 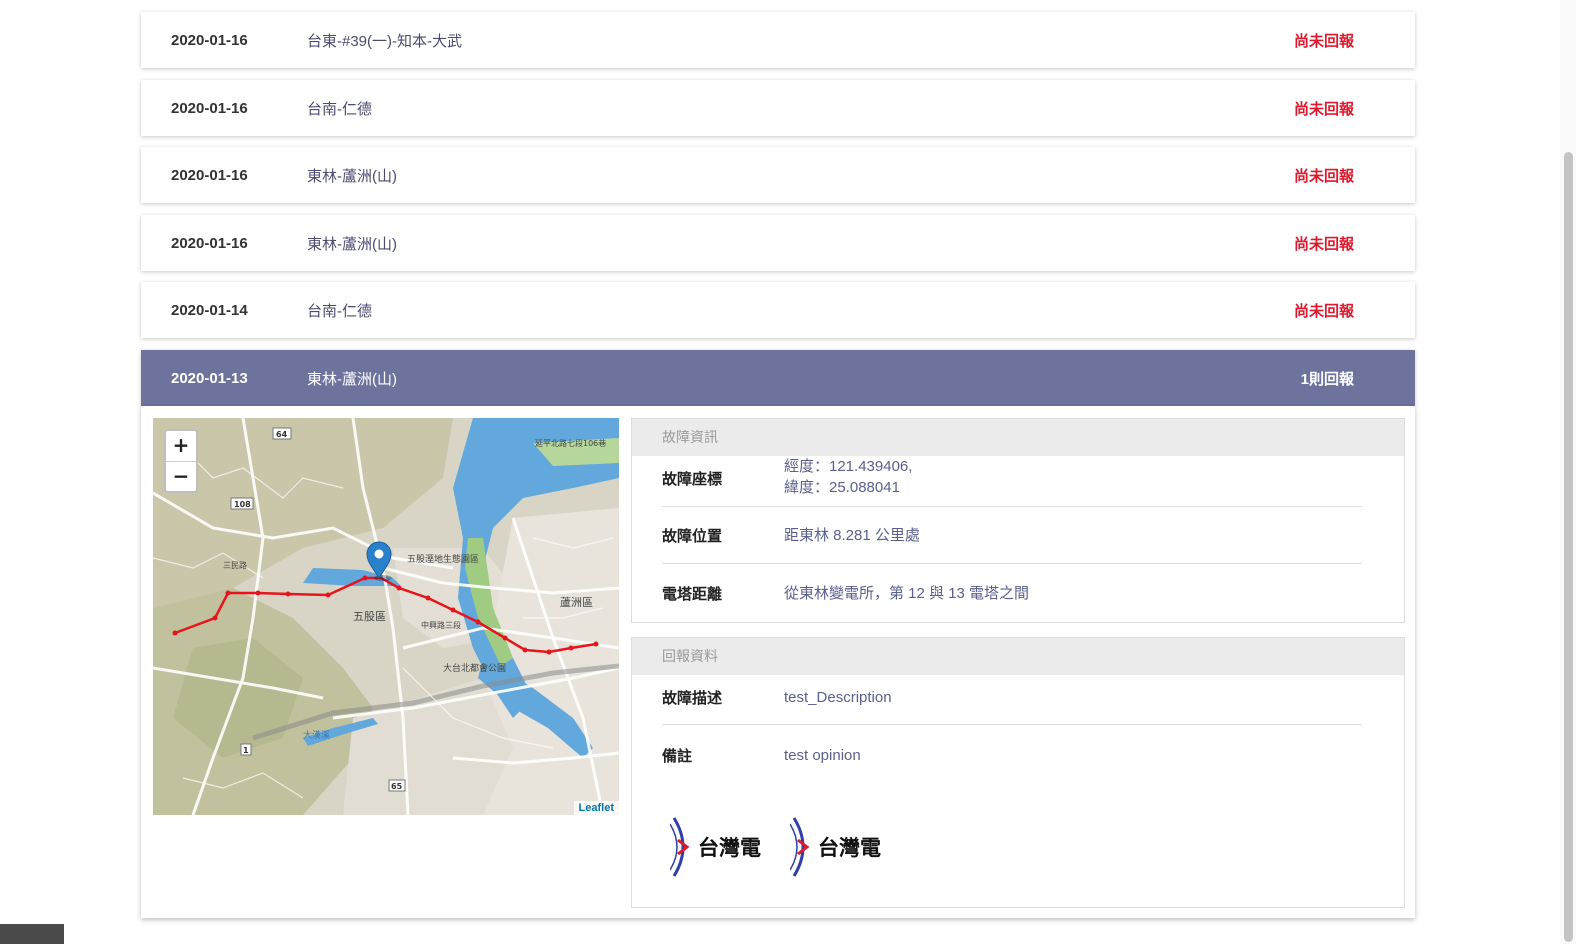 What do you see at coordinates (848, 466) in the screenshot?
I see `fault-coord-longitude: 經度：121.439406,` at bounding box center [848, 466].